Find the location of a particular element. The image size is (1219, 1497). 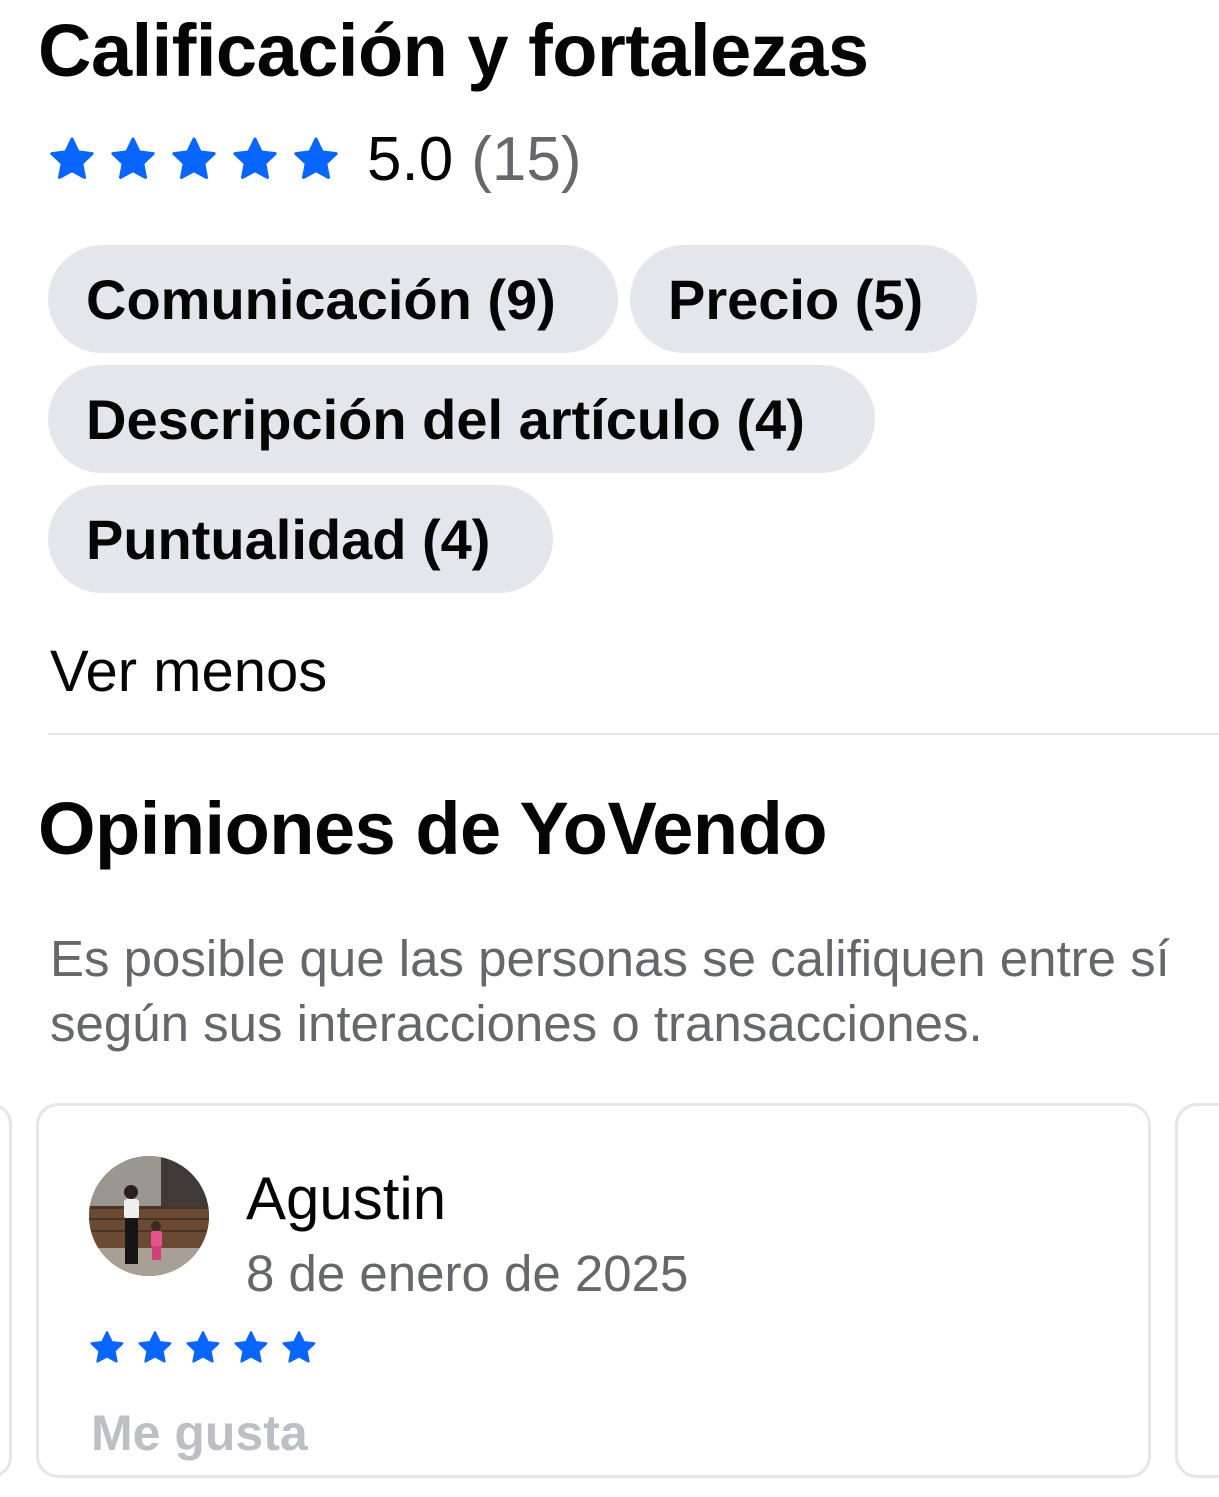

rating-summary: 5.0 (15) is located at coordinates (314, 159).